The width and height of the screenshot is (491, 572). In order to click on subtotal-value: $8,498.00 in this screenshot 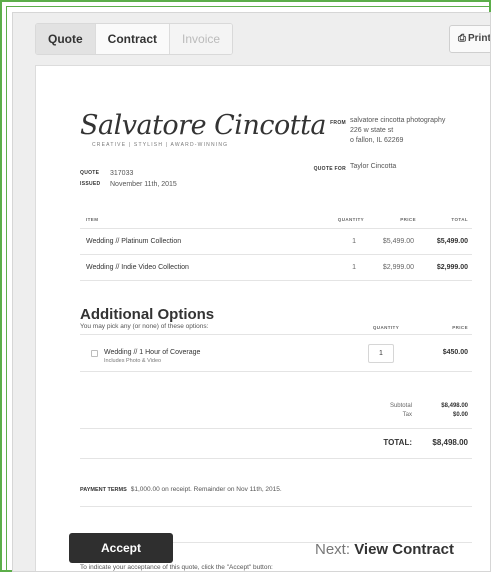, I will do `click(454, 406)`.